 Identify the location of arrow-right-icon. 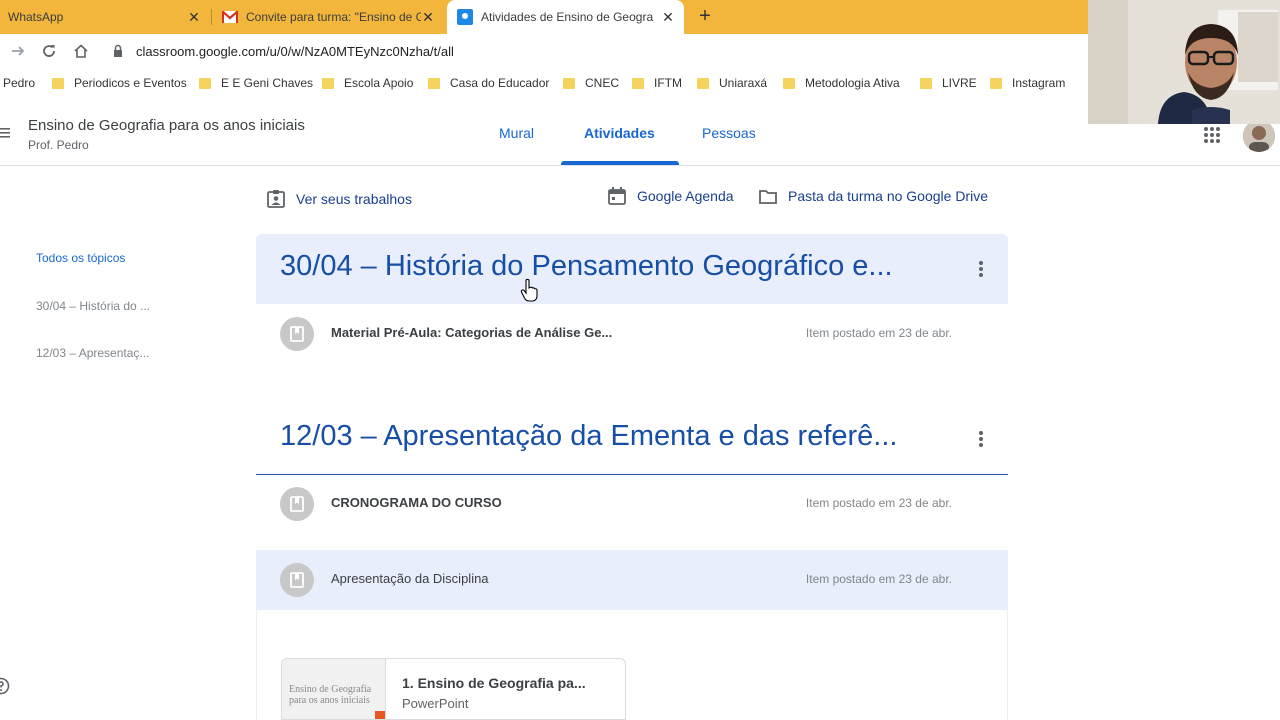
(18, 51).